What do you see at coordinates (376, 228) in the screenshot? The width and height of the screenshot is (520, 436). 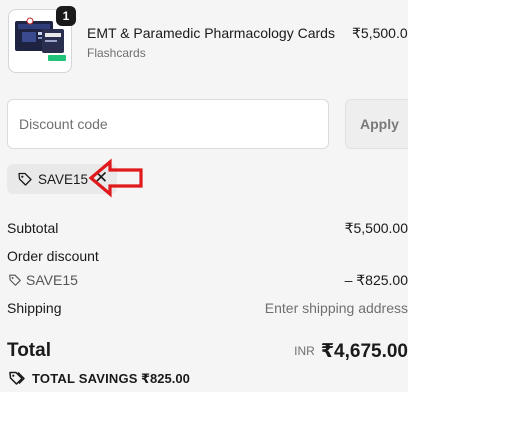 I see `subtotal-value: ₹5,500.00` at bounding box center [376, 228].